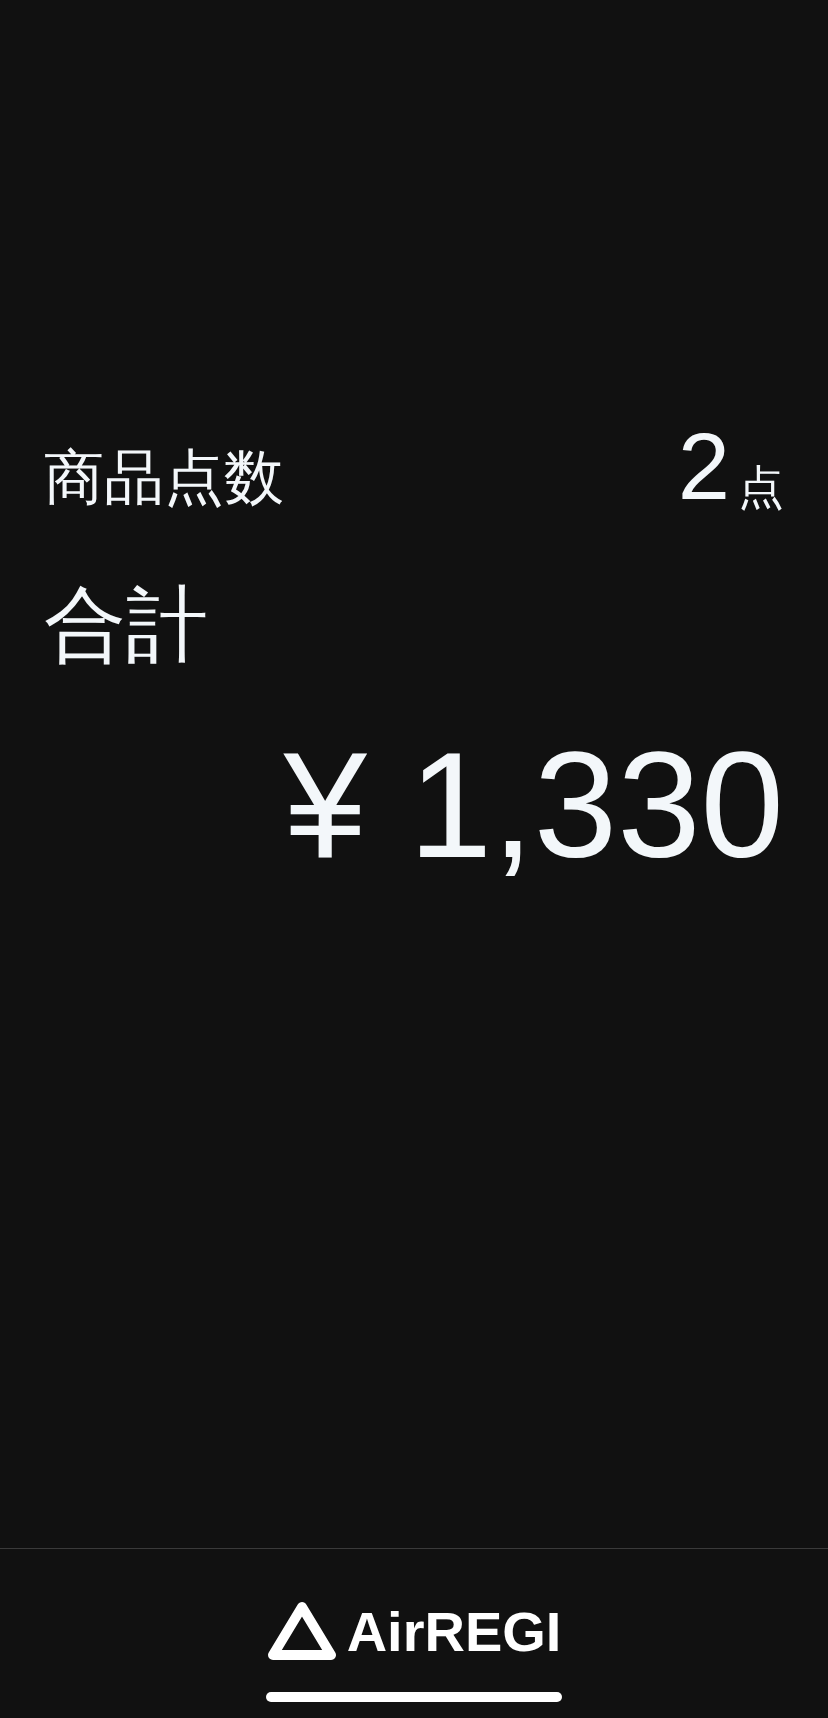  Describe the element at coordinates (164, 478) in the screenshot. I see `item-count-label: 商品点数` at that location.